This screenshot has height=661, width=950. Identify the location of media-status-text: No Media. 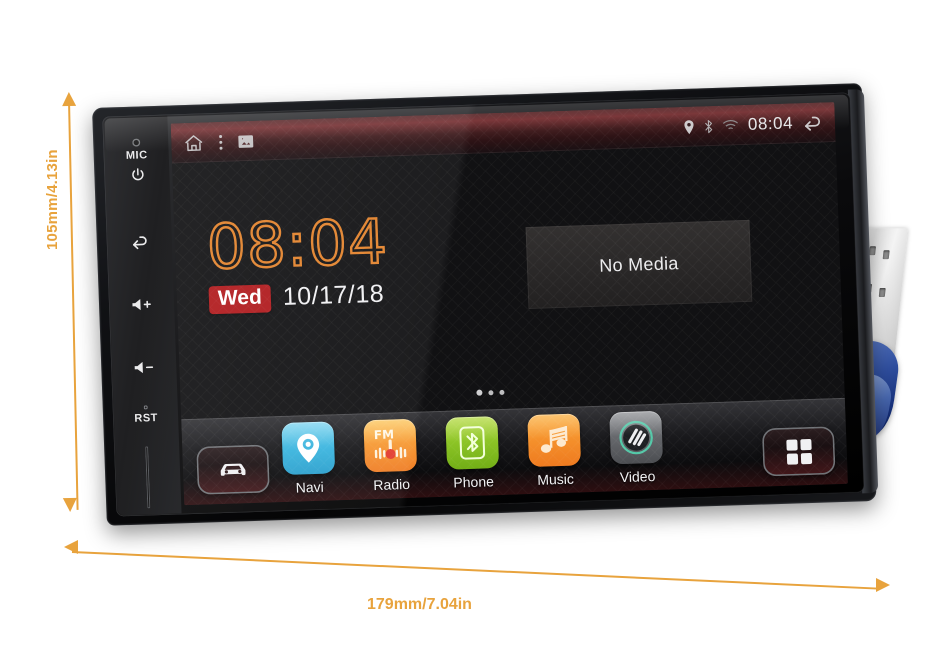
(638, 264).